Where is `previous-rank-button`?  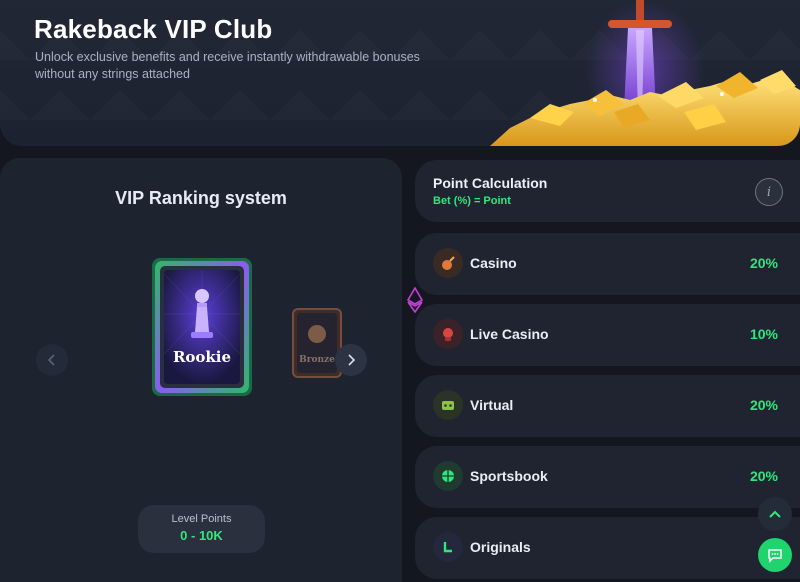 previous-rank-button is located at coordinates (52, 360).